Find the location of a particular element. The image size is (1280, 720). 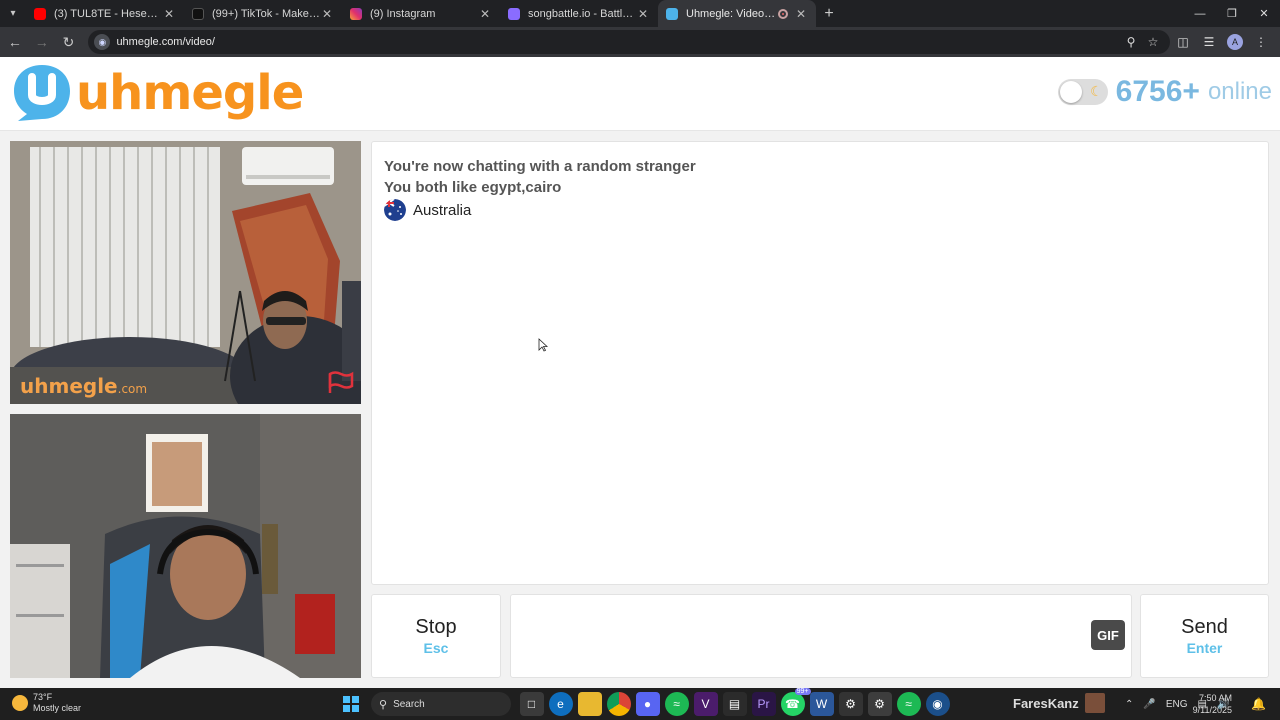

tab-search-icon: ▾ is located at coordinates (13, 13).